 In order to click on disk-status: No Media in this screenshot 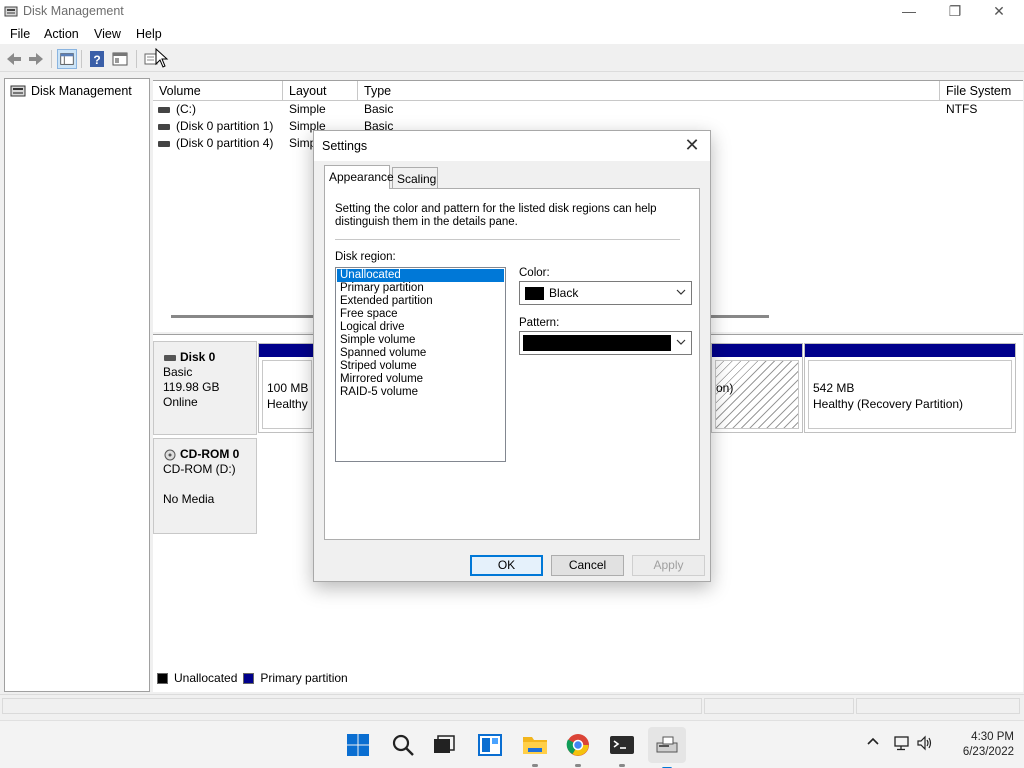, I will do `click(189, 499)`.